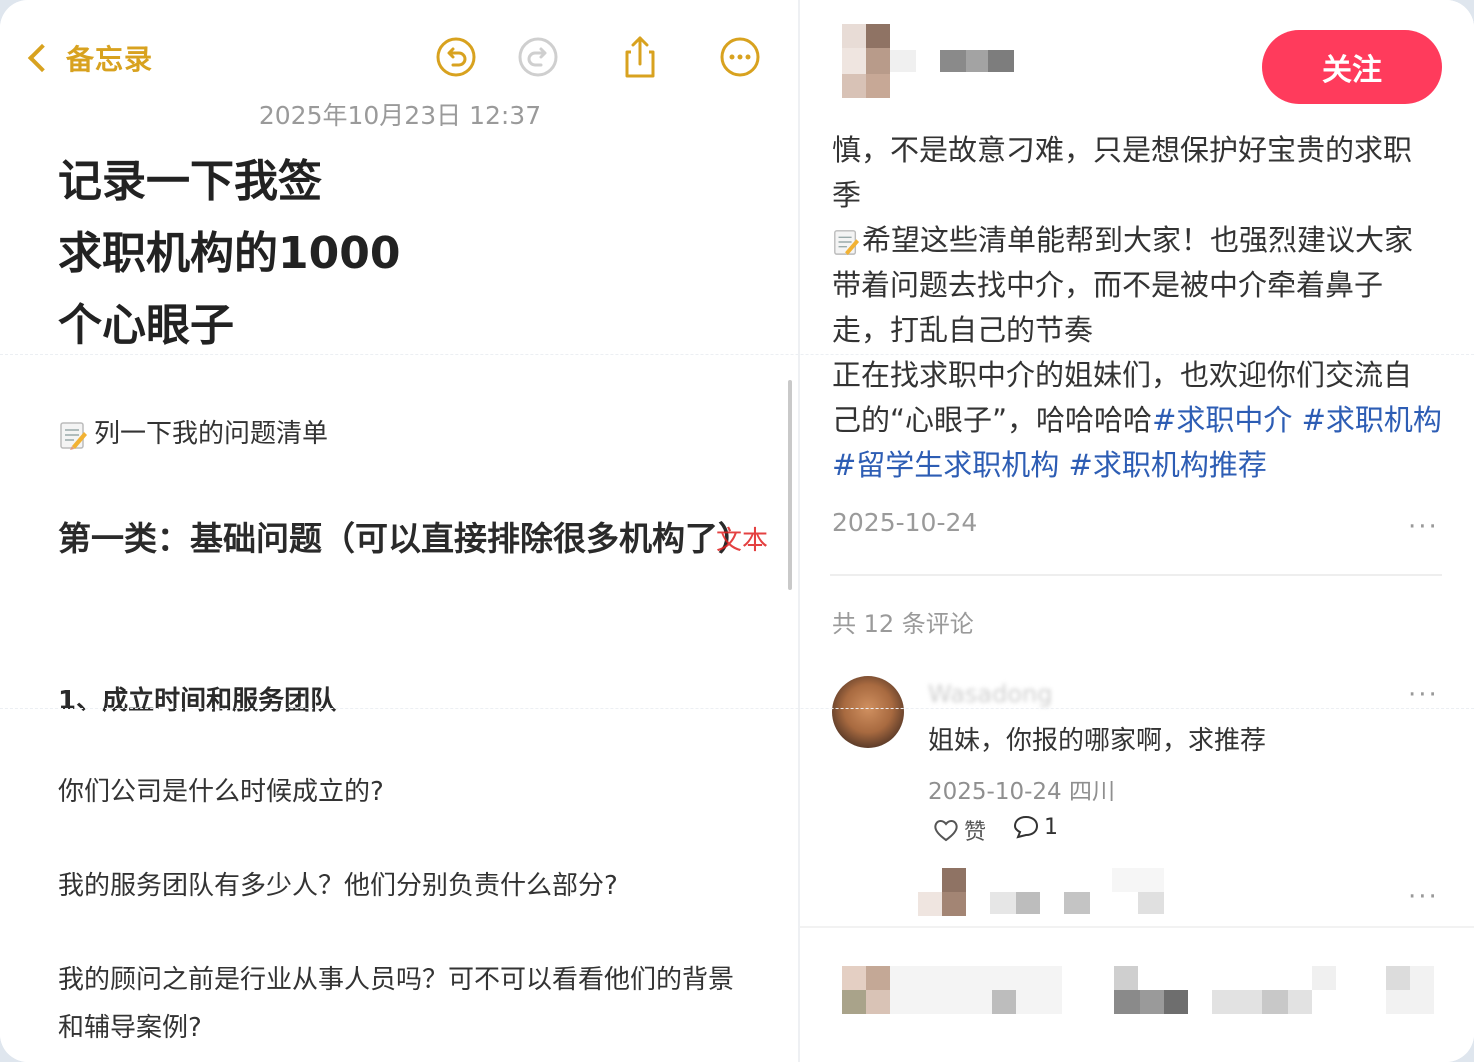 The image size is (1474, 1062). Describe the element at coordinates (963, 330) in the screenshot. I see `body-line: 走，打乱自己的节奏` at that location.